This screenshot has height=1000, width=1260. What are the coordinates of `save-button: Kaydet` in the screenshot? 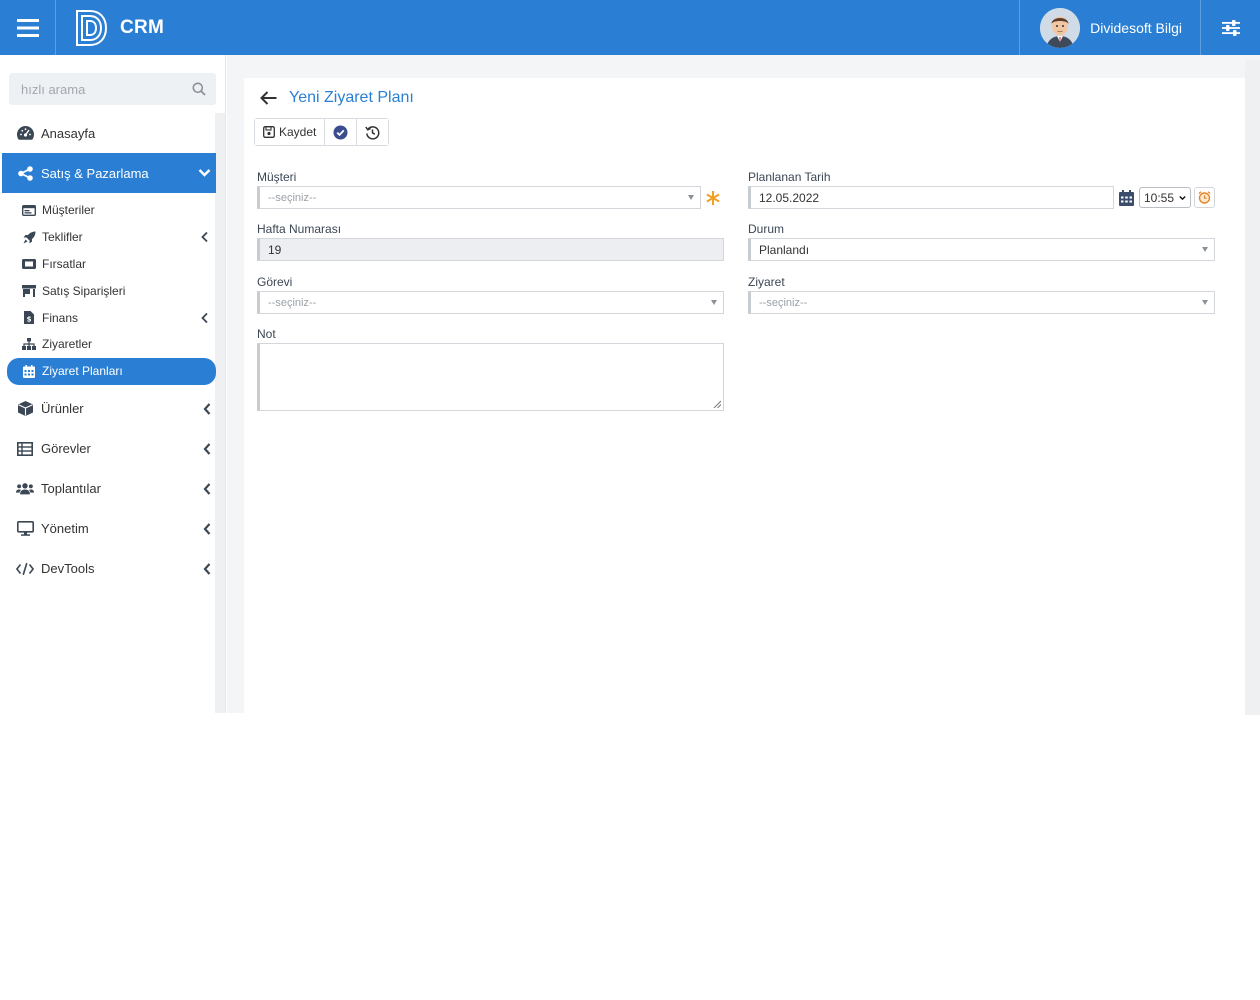 It's located at (290, 132).